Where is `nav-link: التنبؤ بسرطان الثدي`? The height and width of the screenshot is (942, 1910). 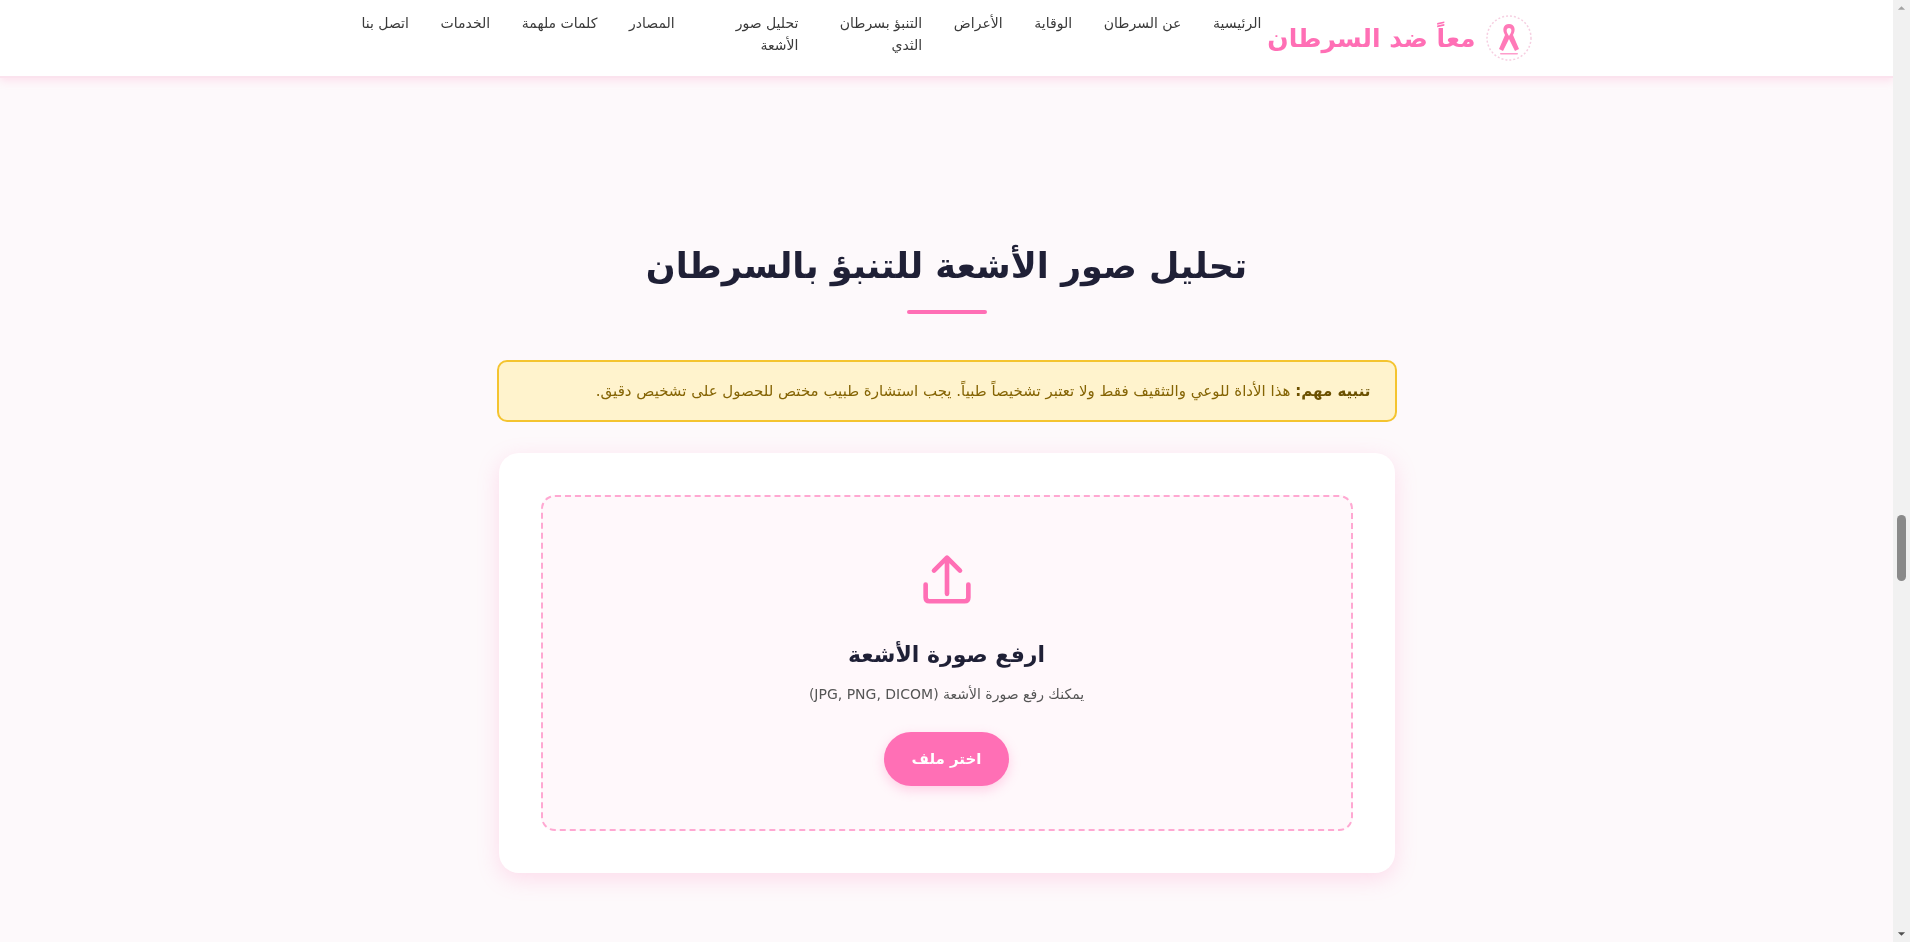
nav-link: التنبؤ بسرطان الثدي is located at coordinates (876, 35).